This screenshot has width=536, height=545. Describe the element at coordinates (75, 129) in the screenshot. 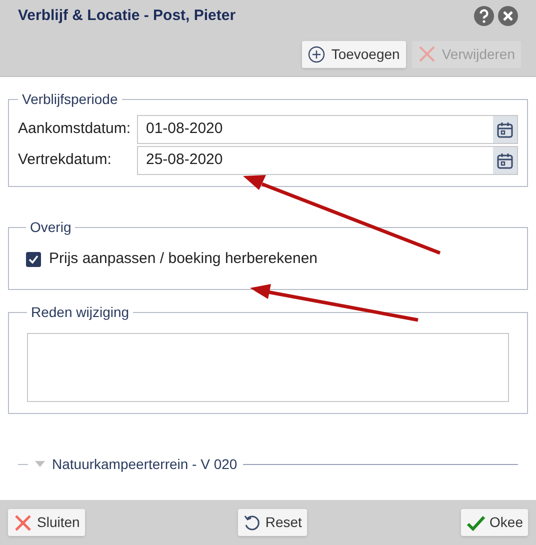

I see `field-label: Aankomstdatum:` at that location.